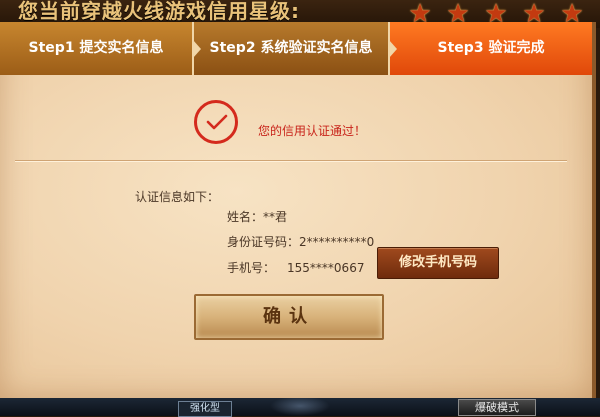  I want to click on id-row: 身份证号码：2**********0, so click(300, 241).